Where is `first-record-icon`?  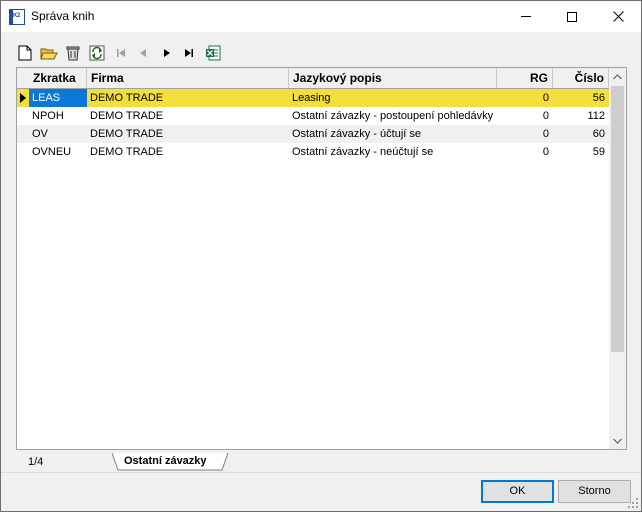 first-record-icon is located at coordinates (121, 53).